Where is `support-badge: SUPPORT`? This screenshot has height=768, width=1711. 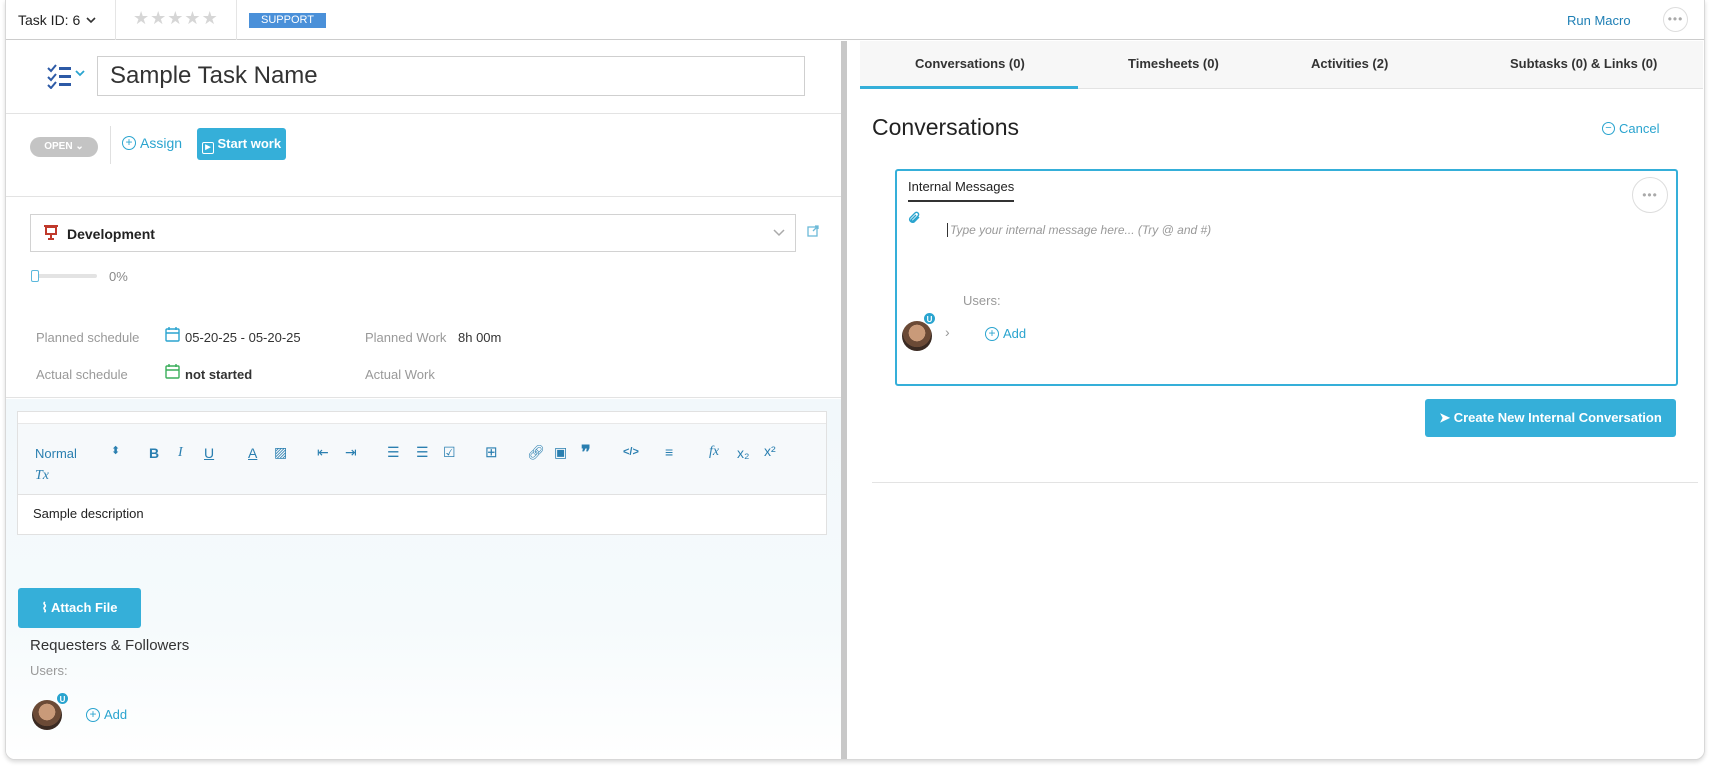
support-badge: SUPPORT is located at coordinates (287, 20).